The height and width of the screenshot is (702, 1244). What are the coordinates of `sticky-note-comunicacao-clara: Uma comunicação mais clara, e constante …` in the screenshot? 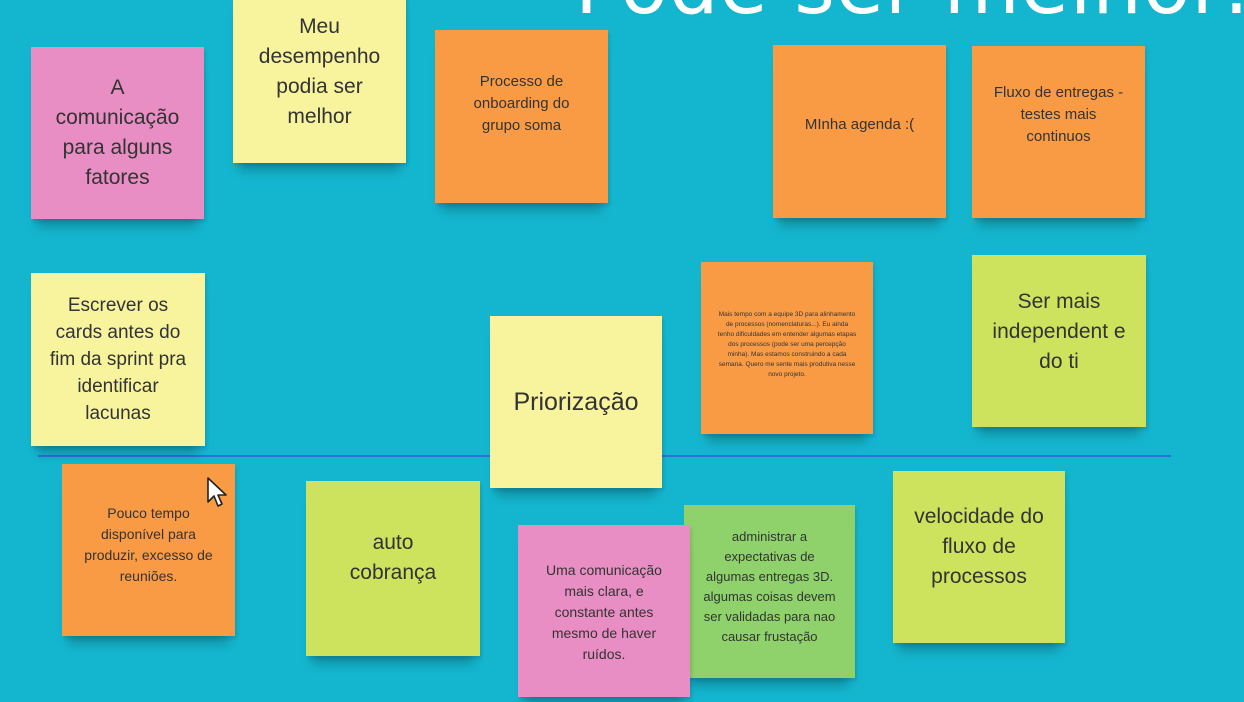 It's located at (604, 611).